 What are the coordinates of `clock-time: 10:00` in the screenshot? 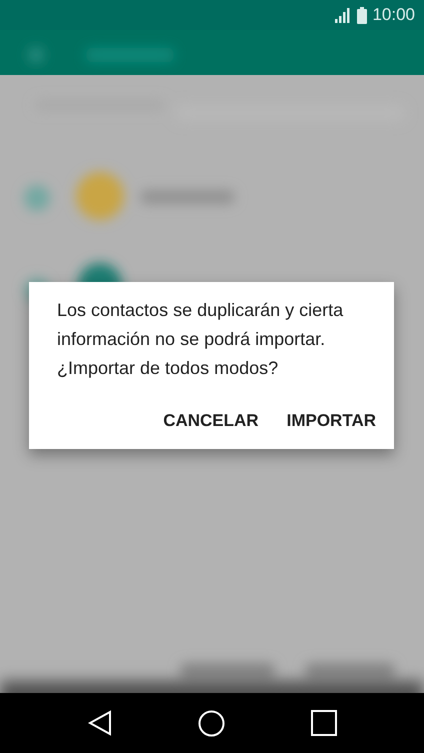 It's located at (393, 15).